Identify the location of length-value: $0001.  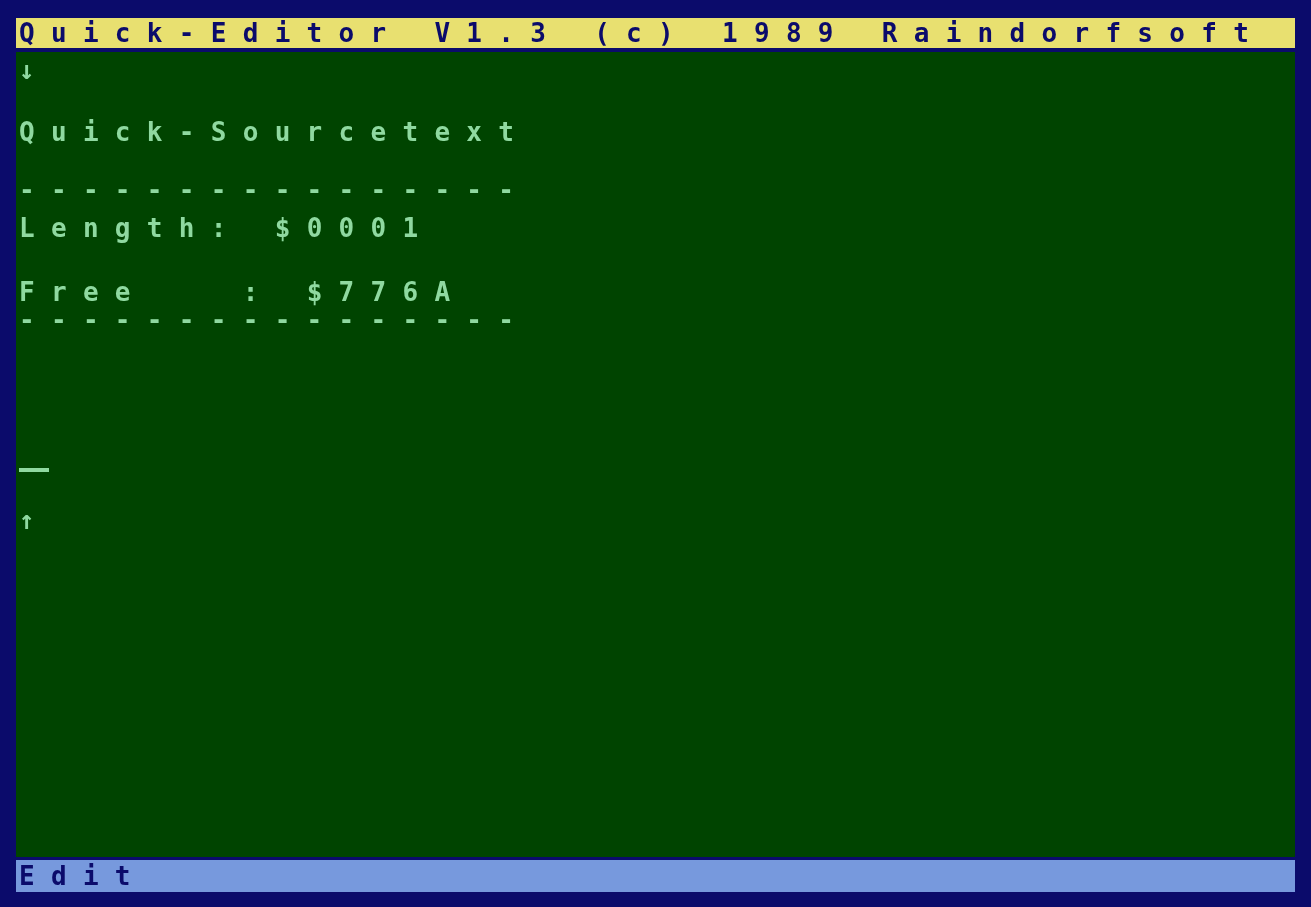
(354, 228).